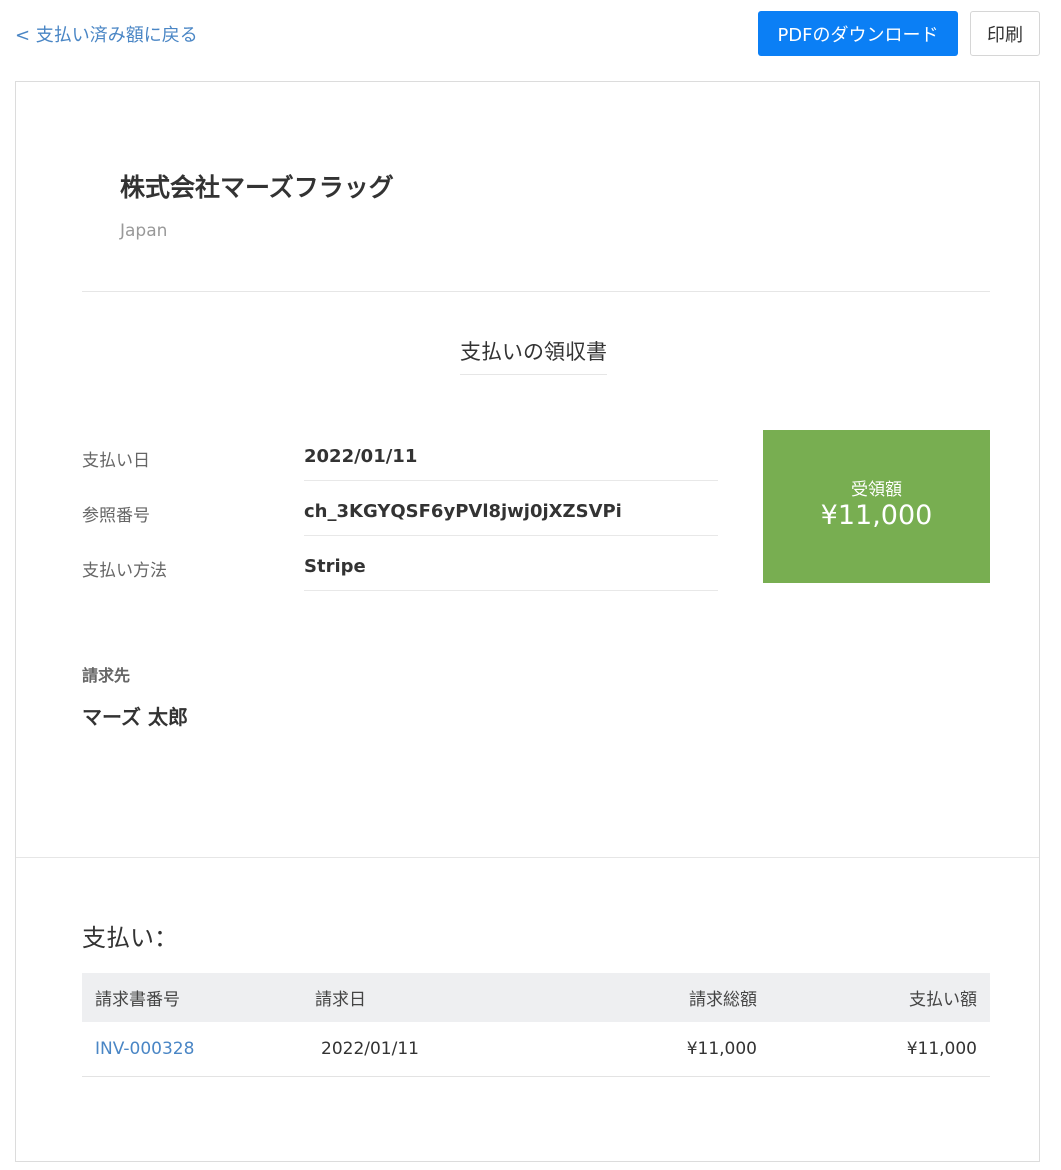  What do you see at coordinates (106, 675) in the screenshot?
I see `bill-to-label: 請求先` at bounding box center [106, 675].